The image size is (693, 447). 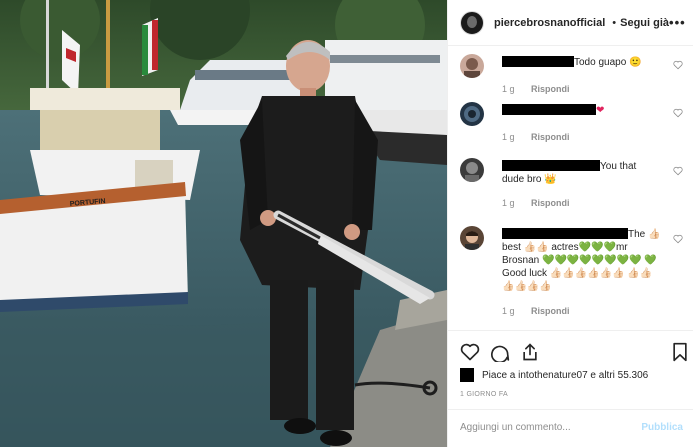 I want to click on comment-emoji: 👑, so click(x=550, y=179).